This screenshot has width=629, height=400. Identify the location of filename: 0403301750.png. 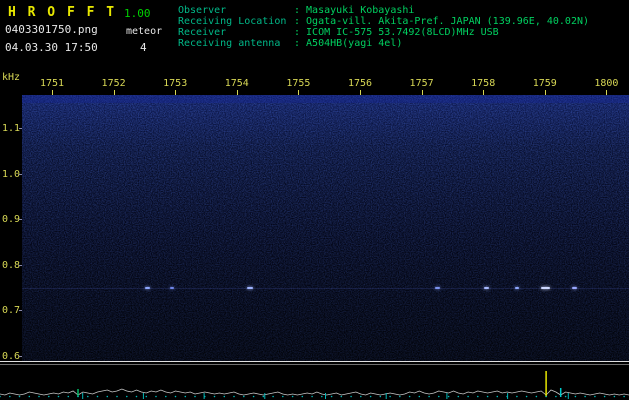
(51, 29).